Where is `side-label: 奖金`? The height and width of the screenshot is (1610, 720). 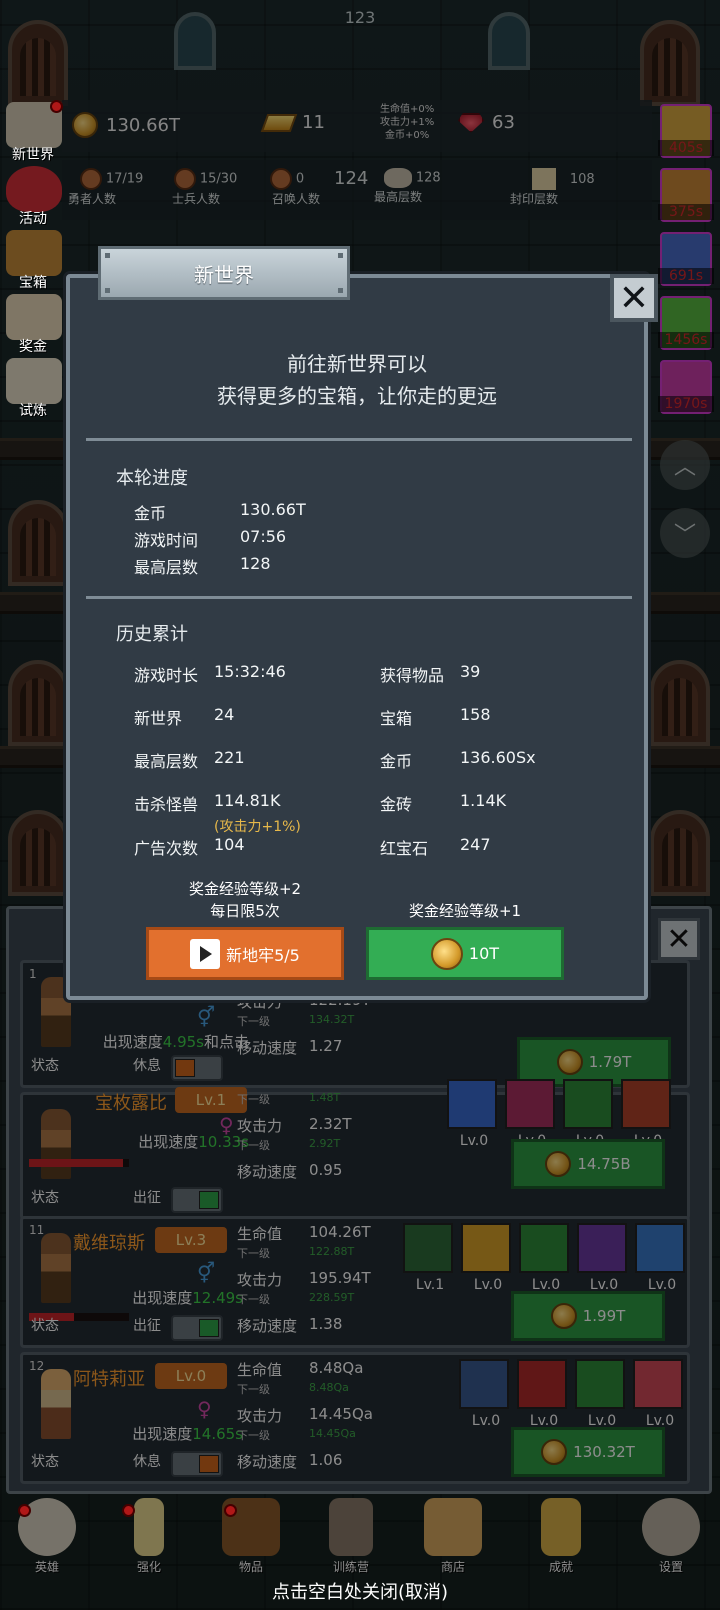
side-label: 奖金 is located at coordinates (33, 347).